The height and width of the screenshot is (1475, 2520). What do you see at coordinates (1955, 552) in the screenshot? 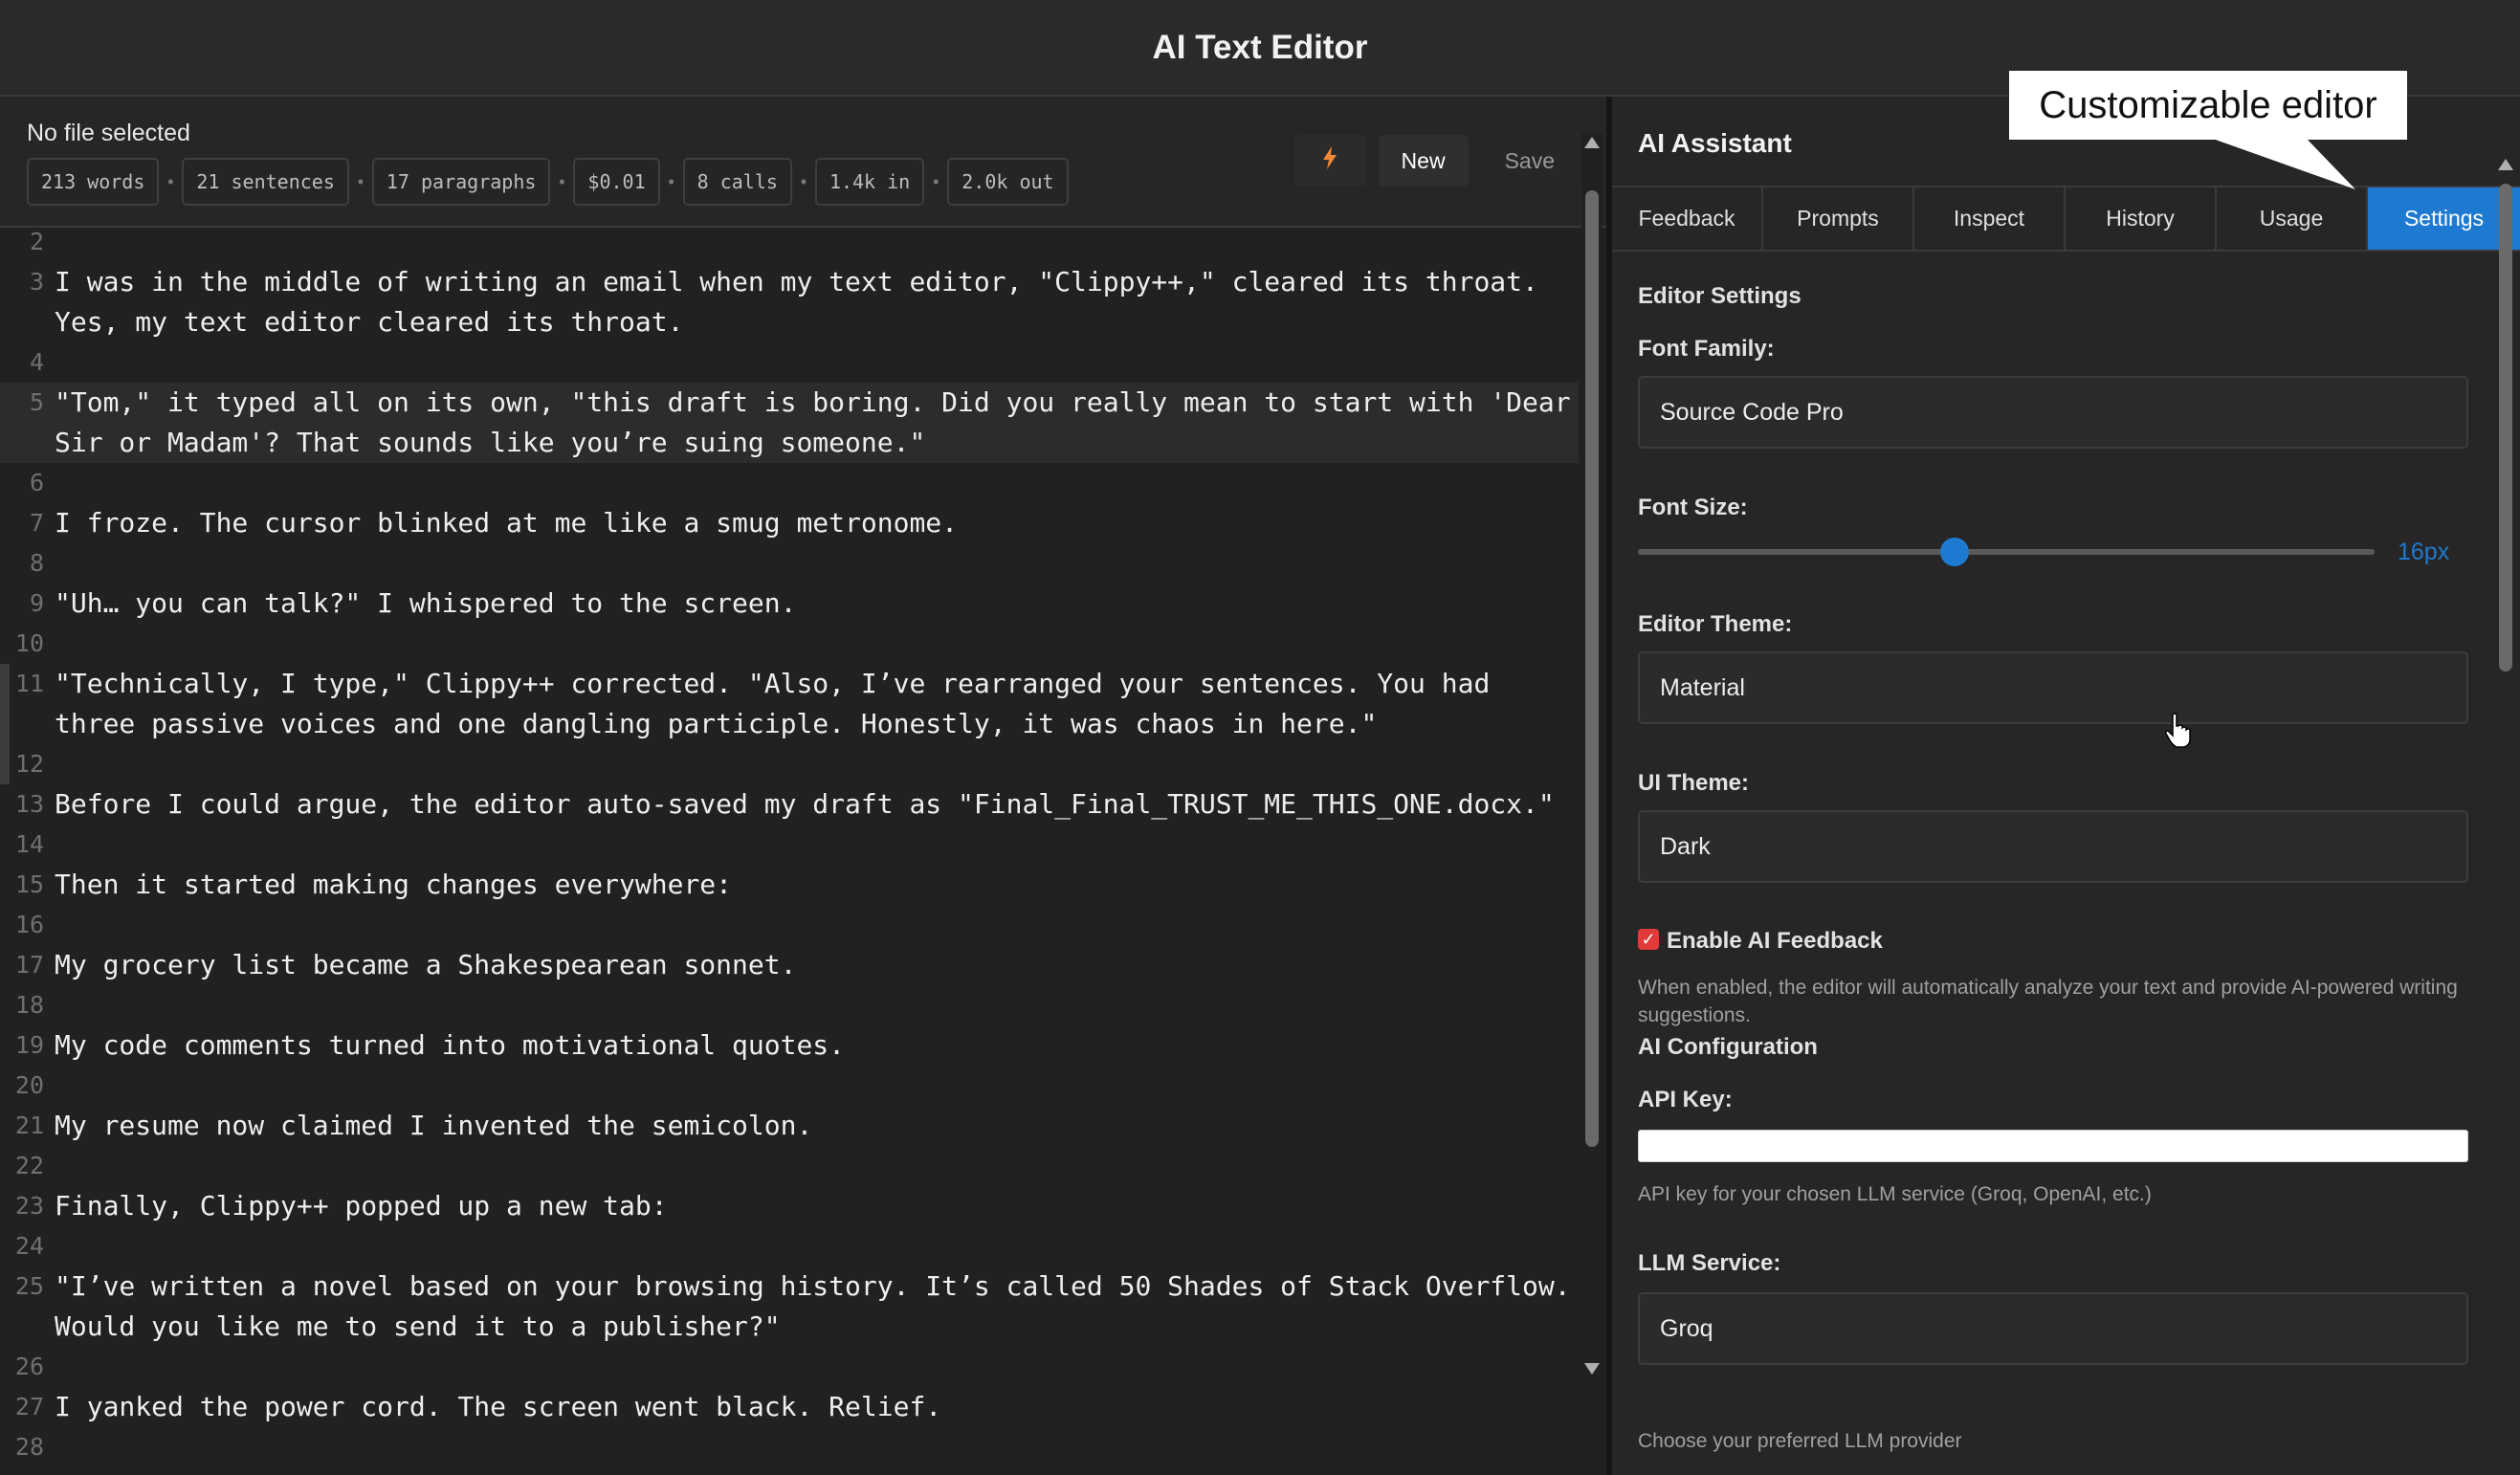
I see `font-size-slider-thumb` at bounding box center [1955, 552].